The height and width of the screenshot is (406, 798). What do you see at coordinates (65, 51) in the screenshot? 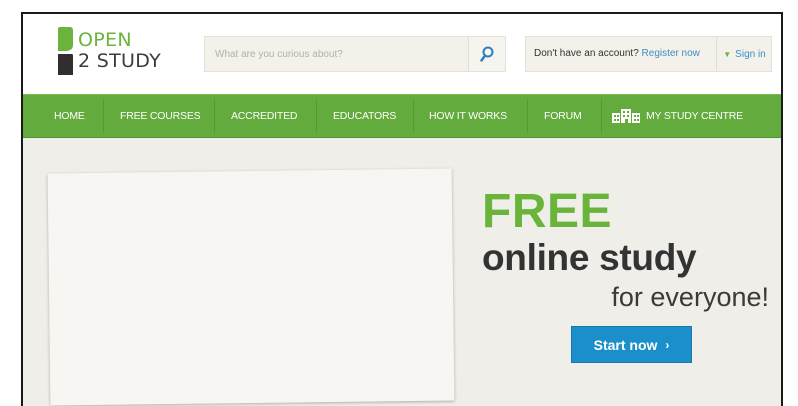
I see `logo-mark-icon` at bounding box center [65, 51].